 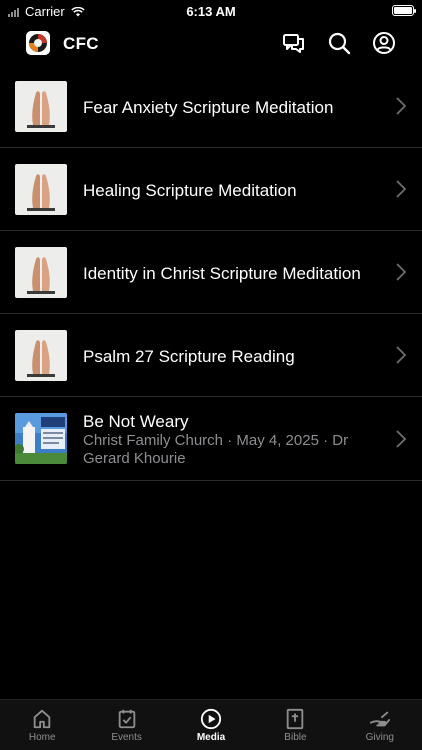 I want to click on media-item: Psalm 27 Scripture Reading, so click(x=211, y=355).